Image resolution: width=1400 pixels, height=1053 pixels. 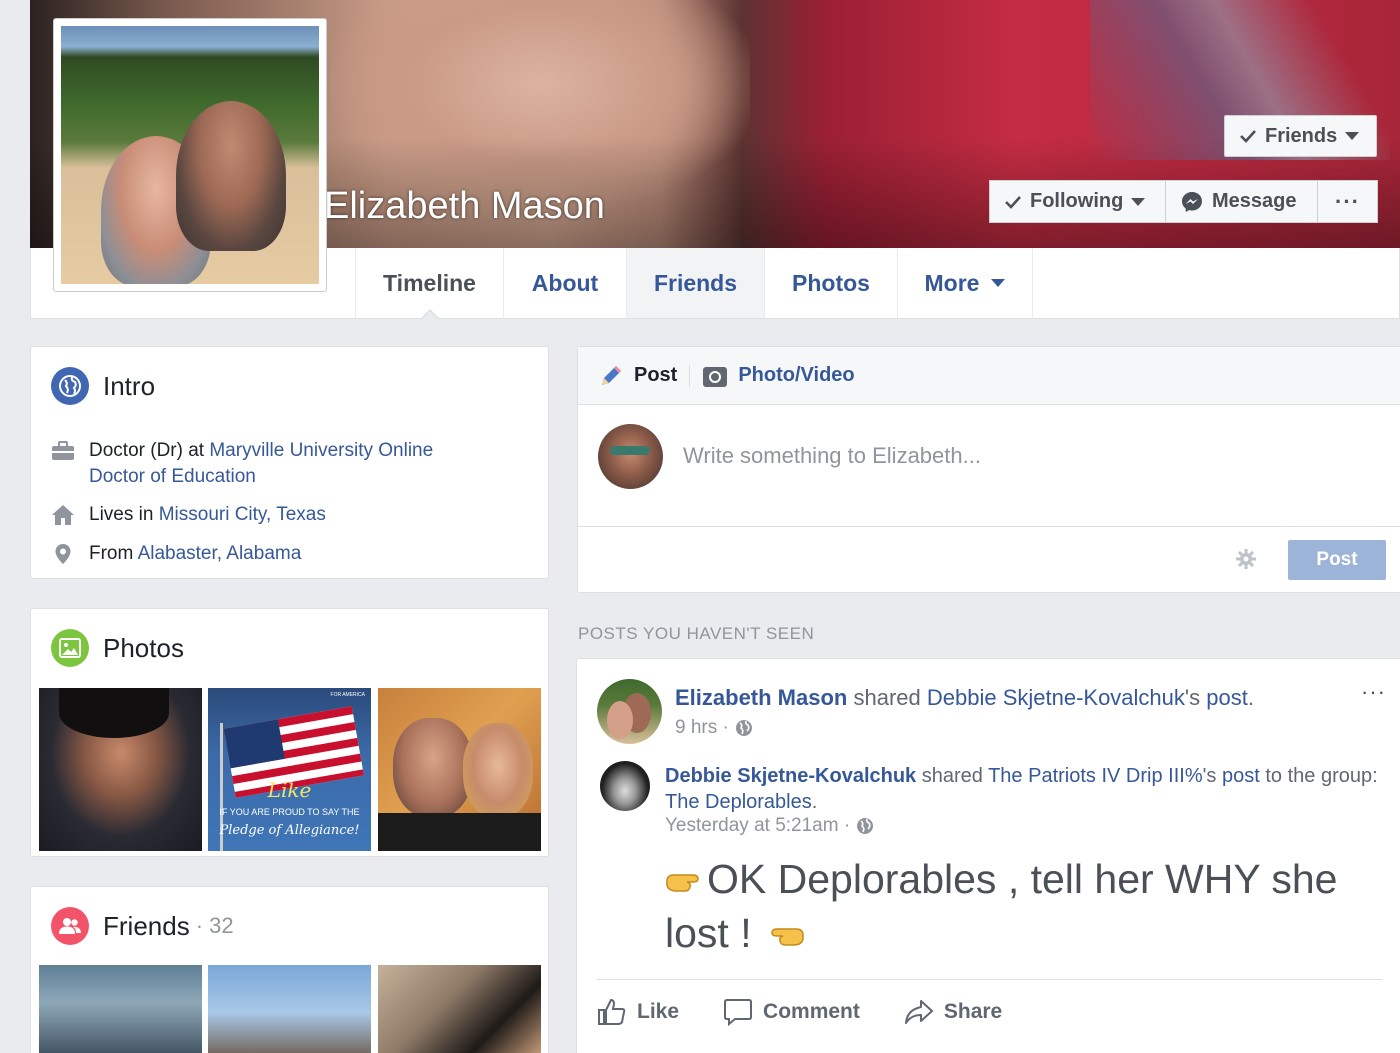 What do you see at coordinates (114, 713) in the screenshot?
I see `photo-hair` at bounding box center [114, 713].